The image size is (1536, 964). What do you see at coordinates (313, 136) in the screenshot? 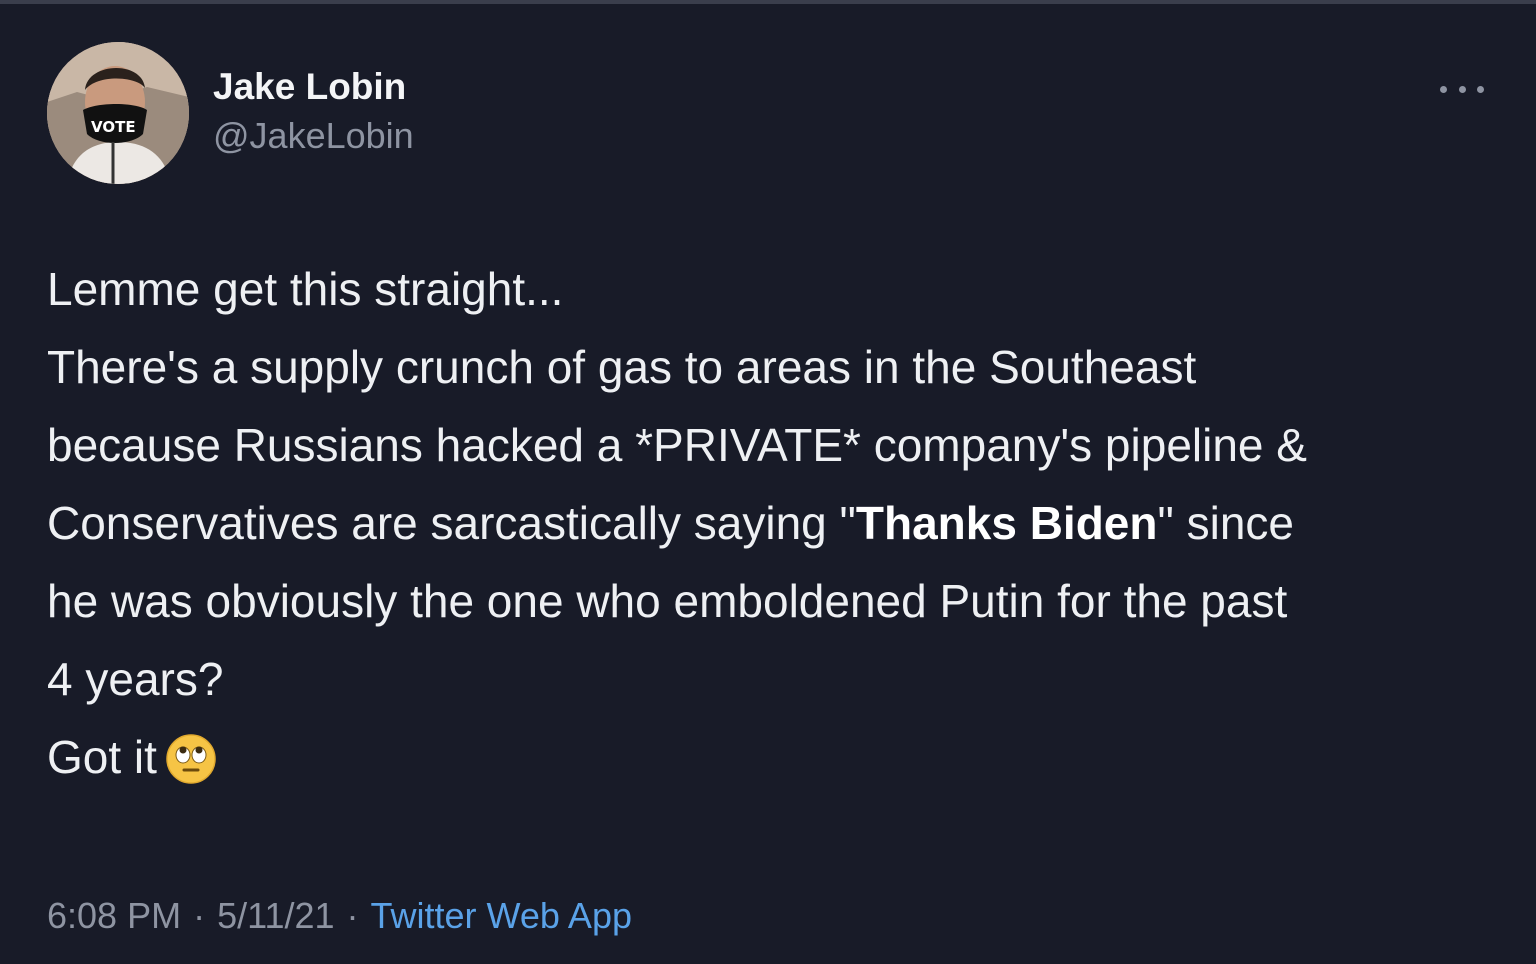
I see `author-handle: @JakeLobin` at bounding box center [313, 136].